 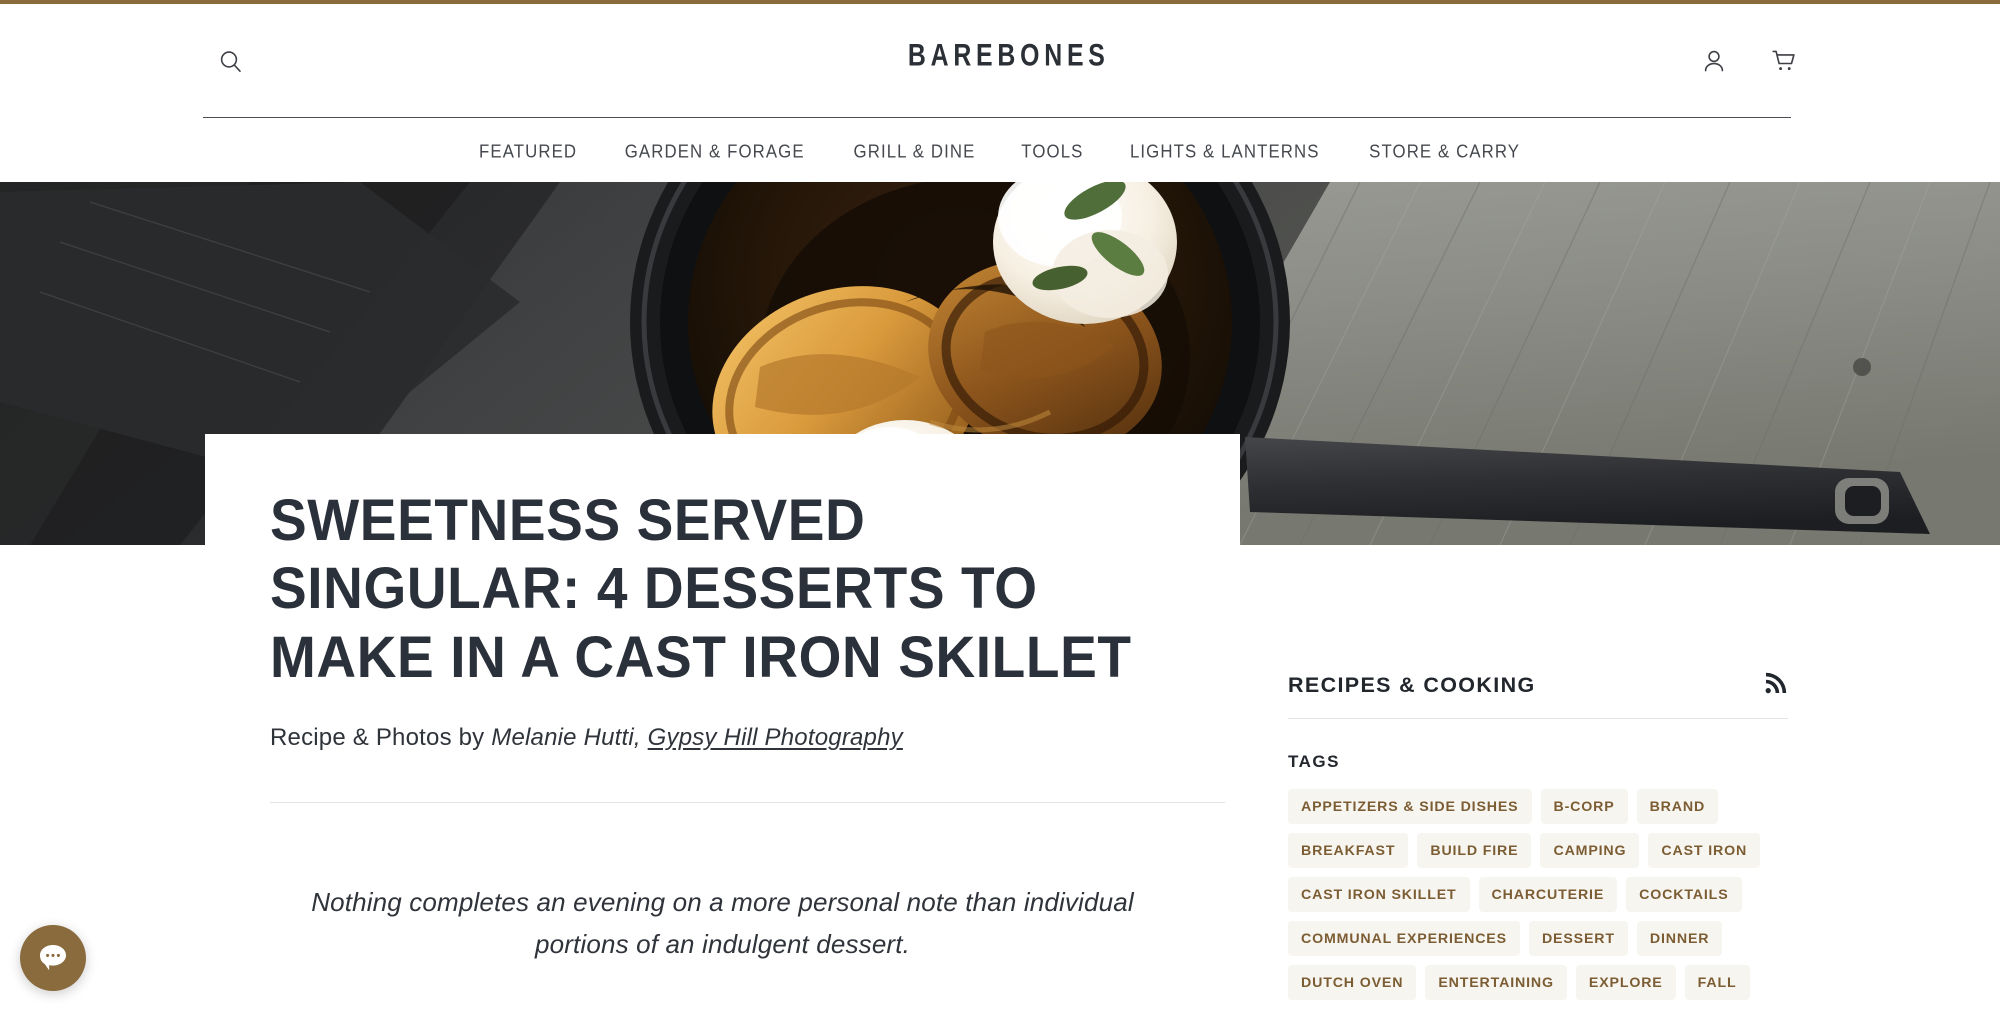 I want to click on rss-feed-button, so click(x=1775, y=685).